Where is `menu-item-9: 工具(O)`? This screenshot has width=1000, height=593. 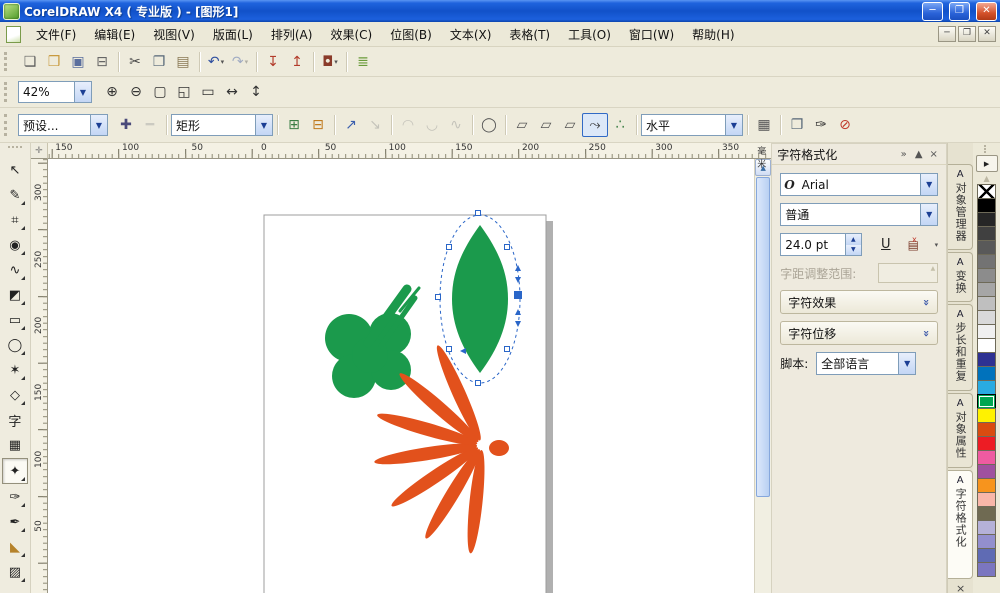 menu-item-9: 工具(O) is located at coordinates (589, 34).